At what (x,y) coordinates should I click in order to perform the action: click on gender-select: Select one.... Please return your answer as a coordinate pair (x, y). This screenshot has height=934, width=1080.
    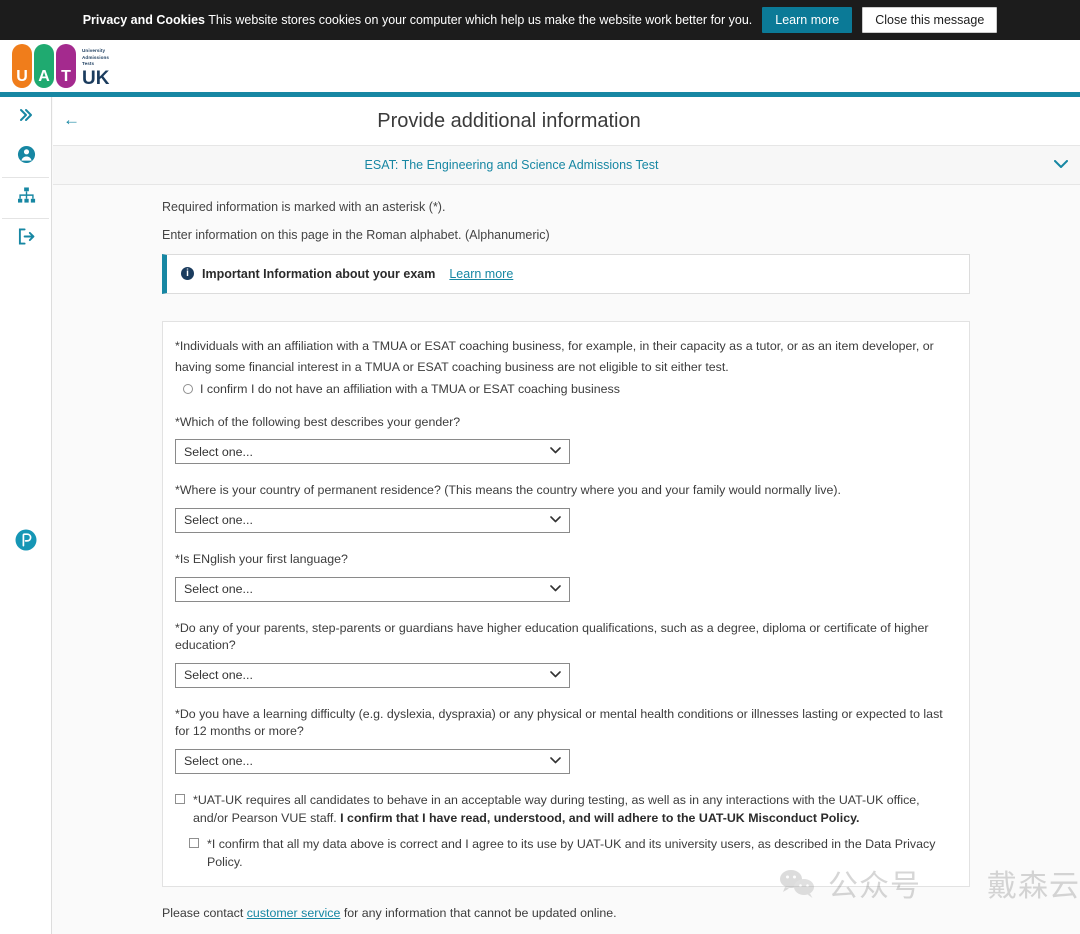
    Looking at the image, I should click on (372, 452).